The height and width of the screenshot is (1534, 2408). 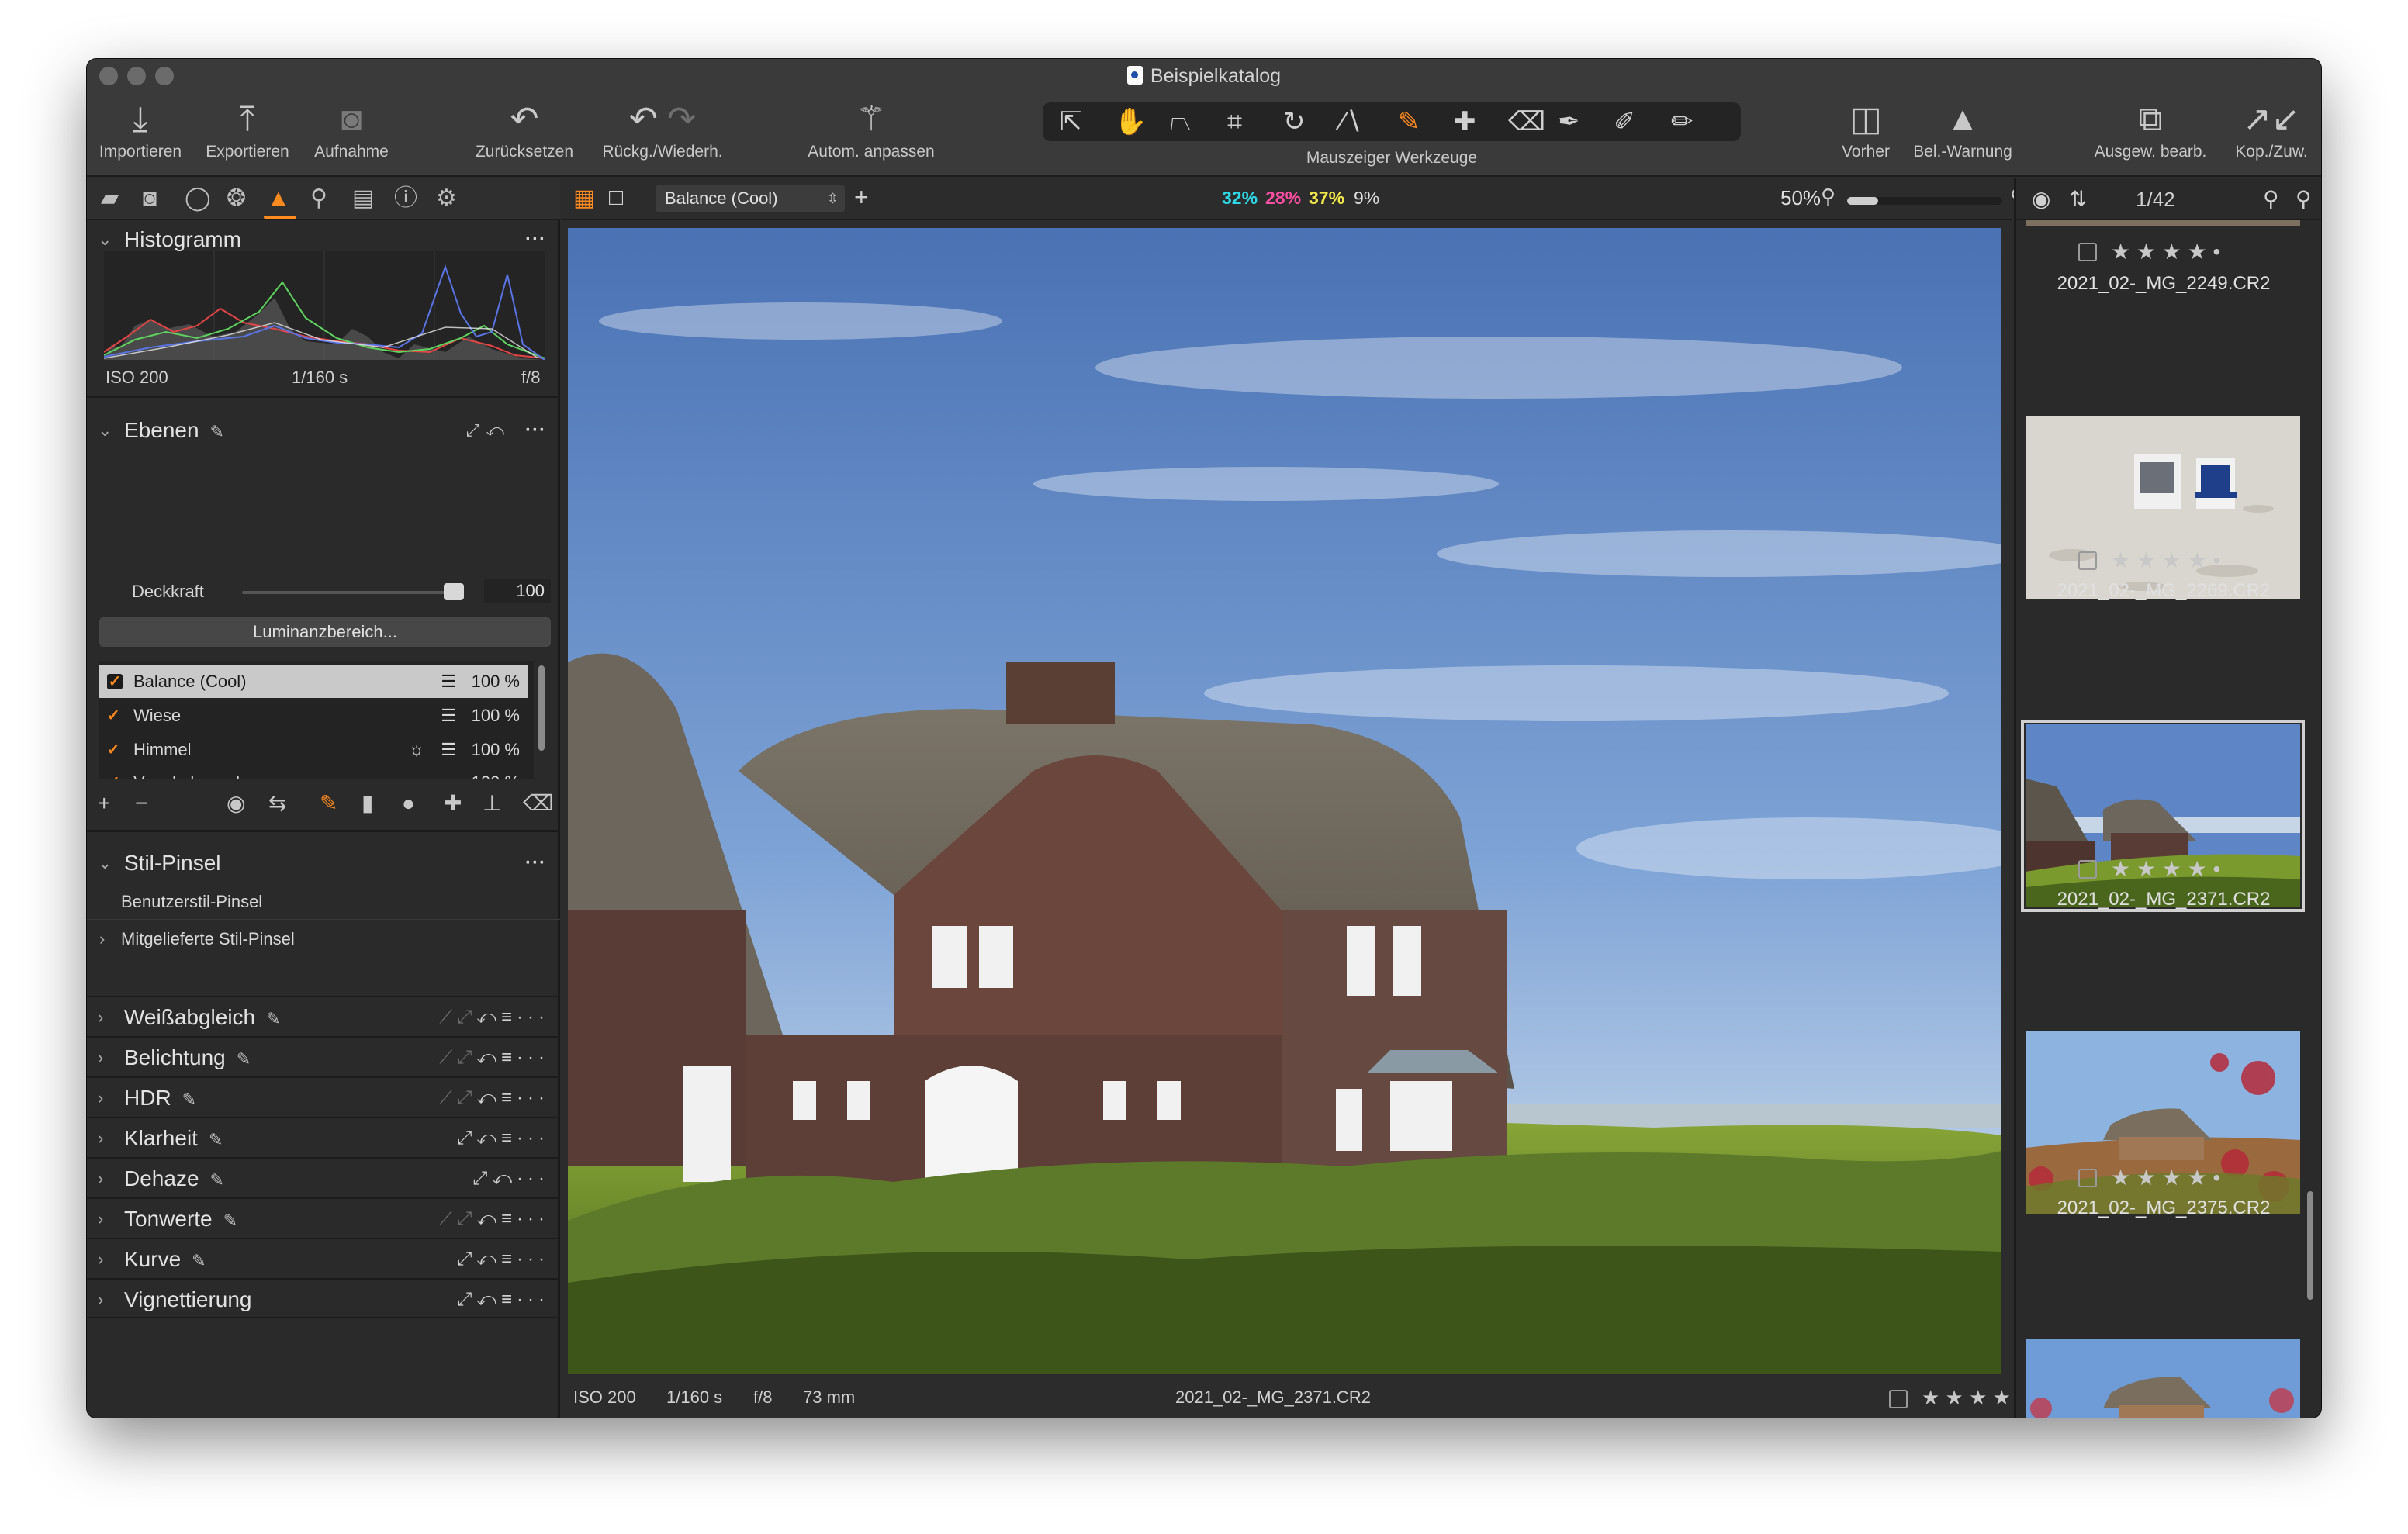 I want to click on gradient-icon: ▮, so click(x=367, y=803).